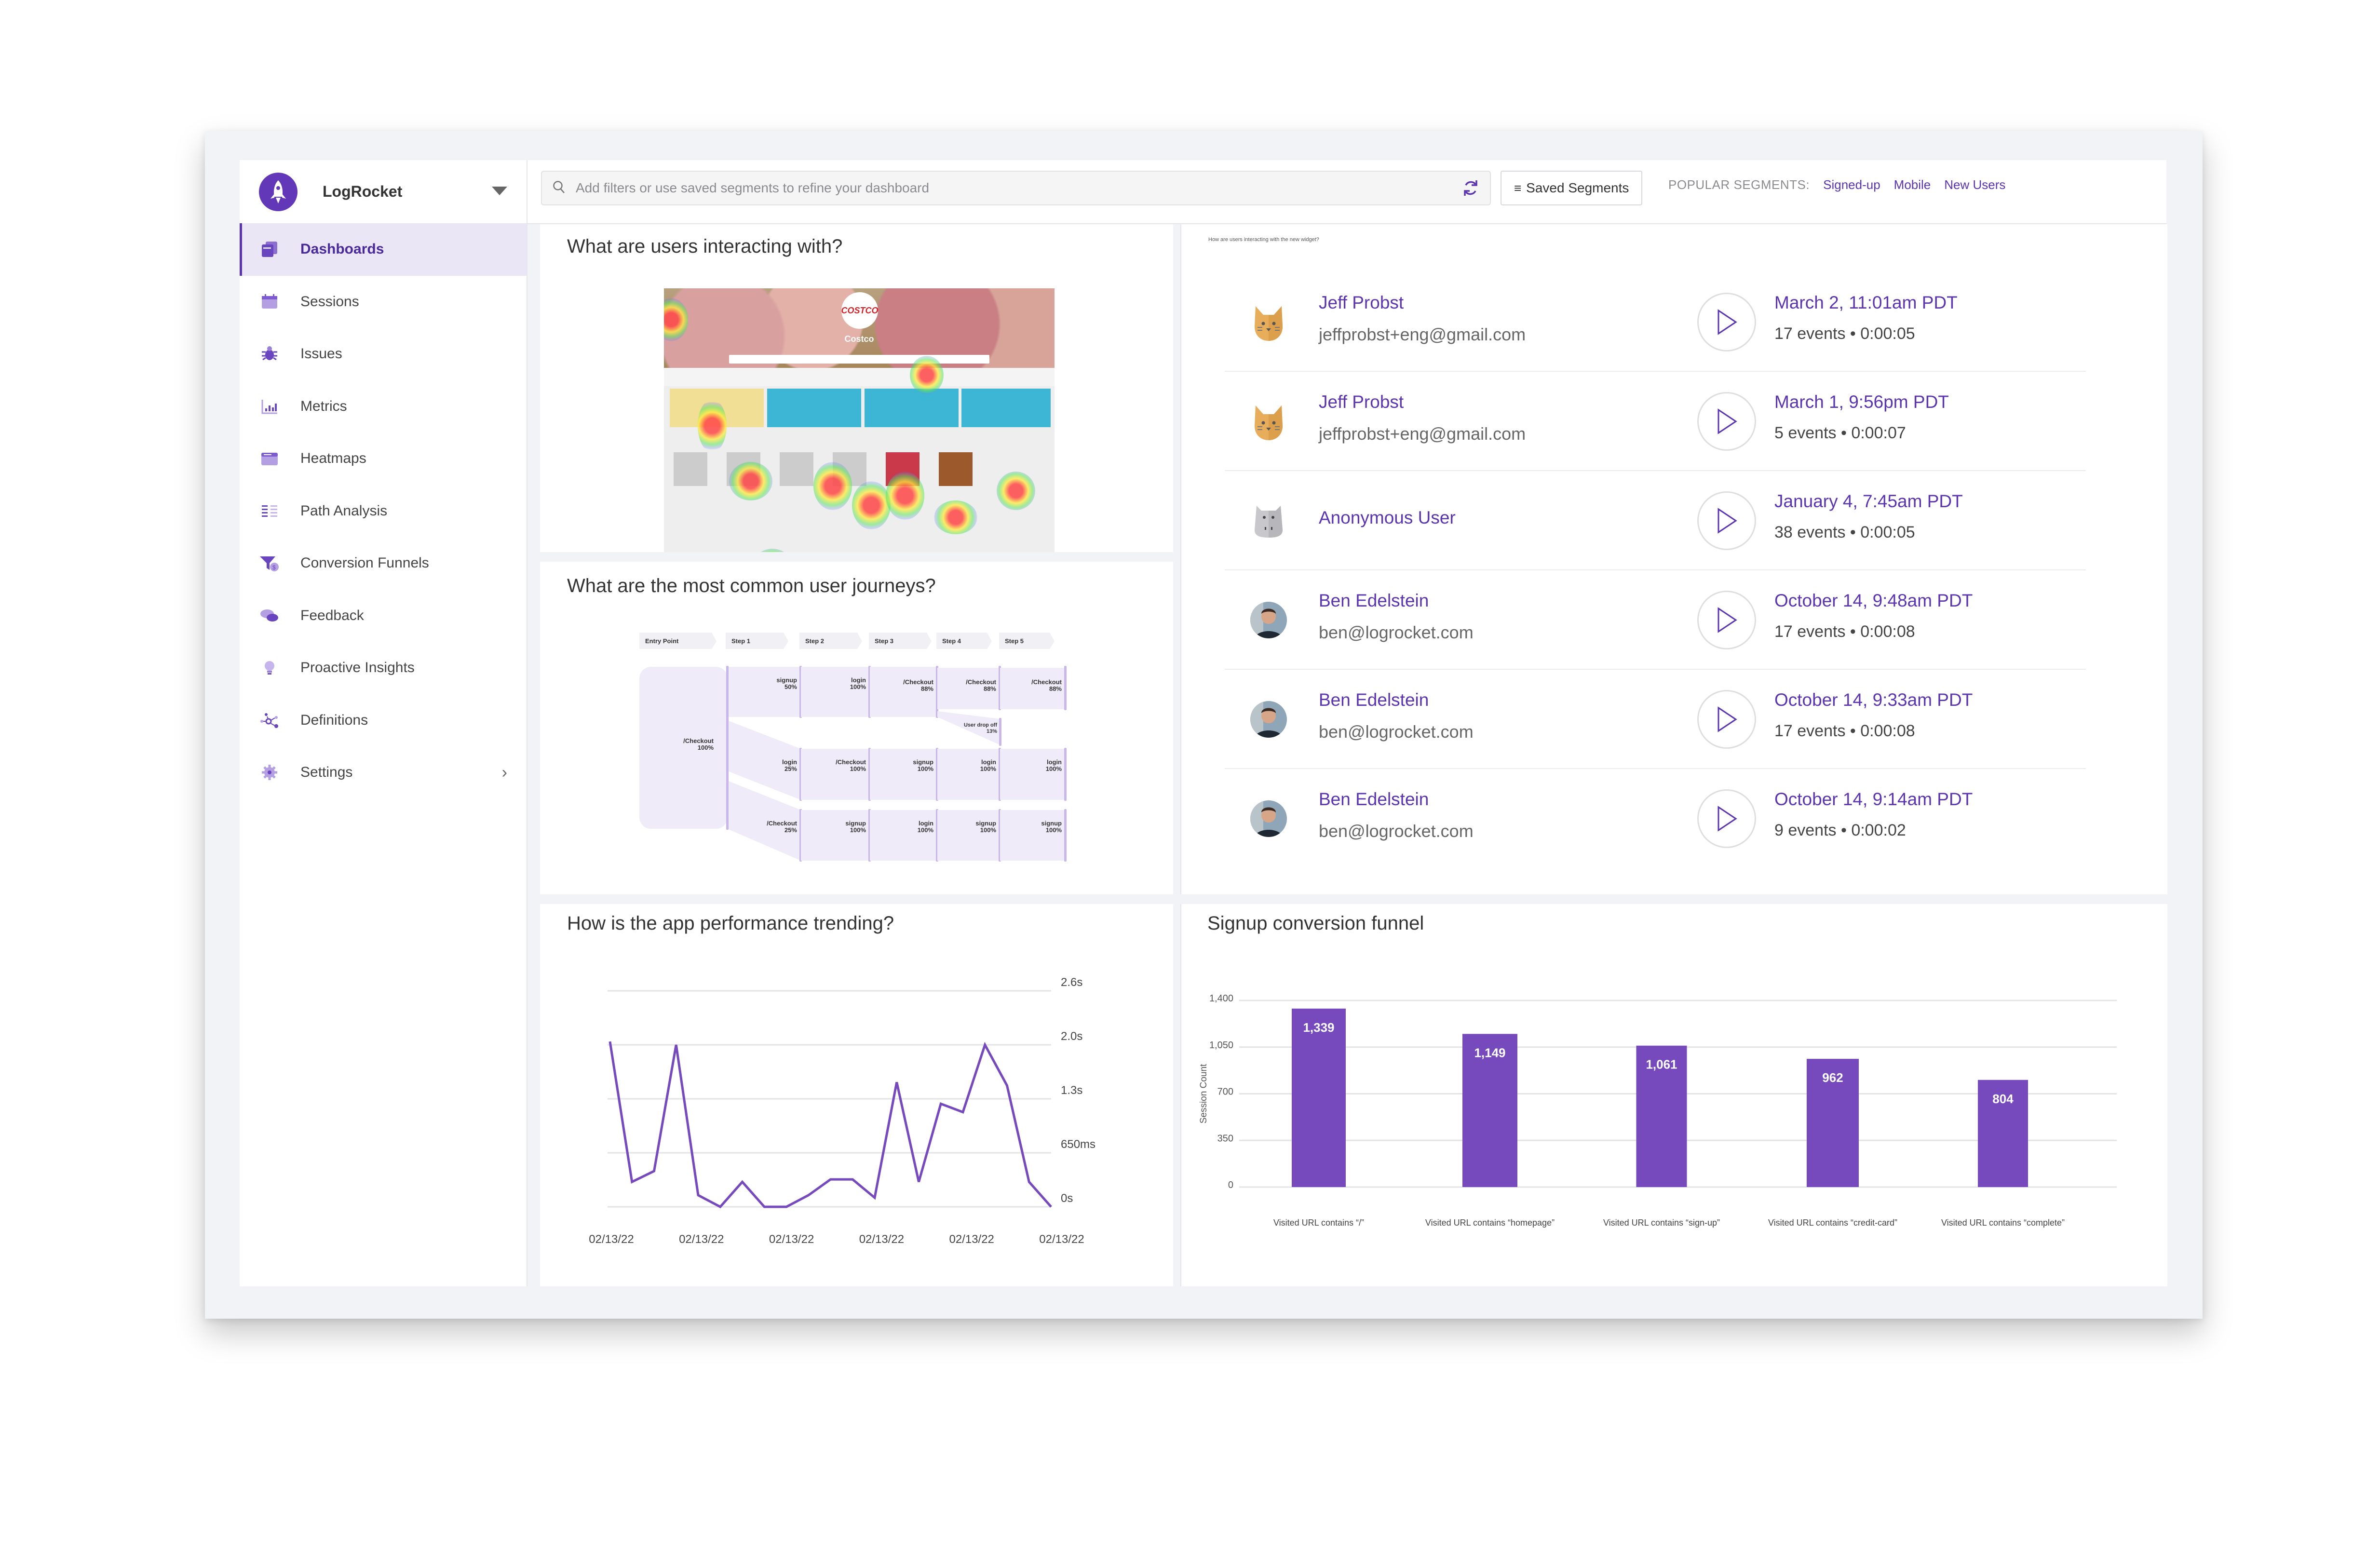 The height and width of the screenshot is (1553, 2380). I want to click on y-tick-label: 0s, so click(1067, 1198).